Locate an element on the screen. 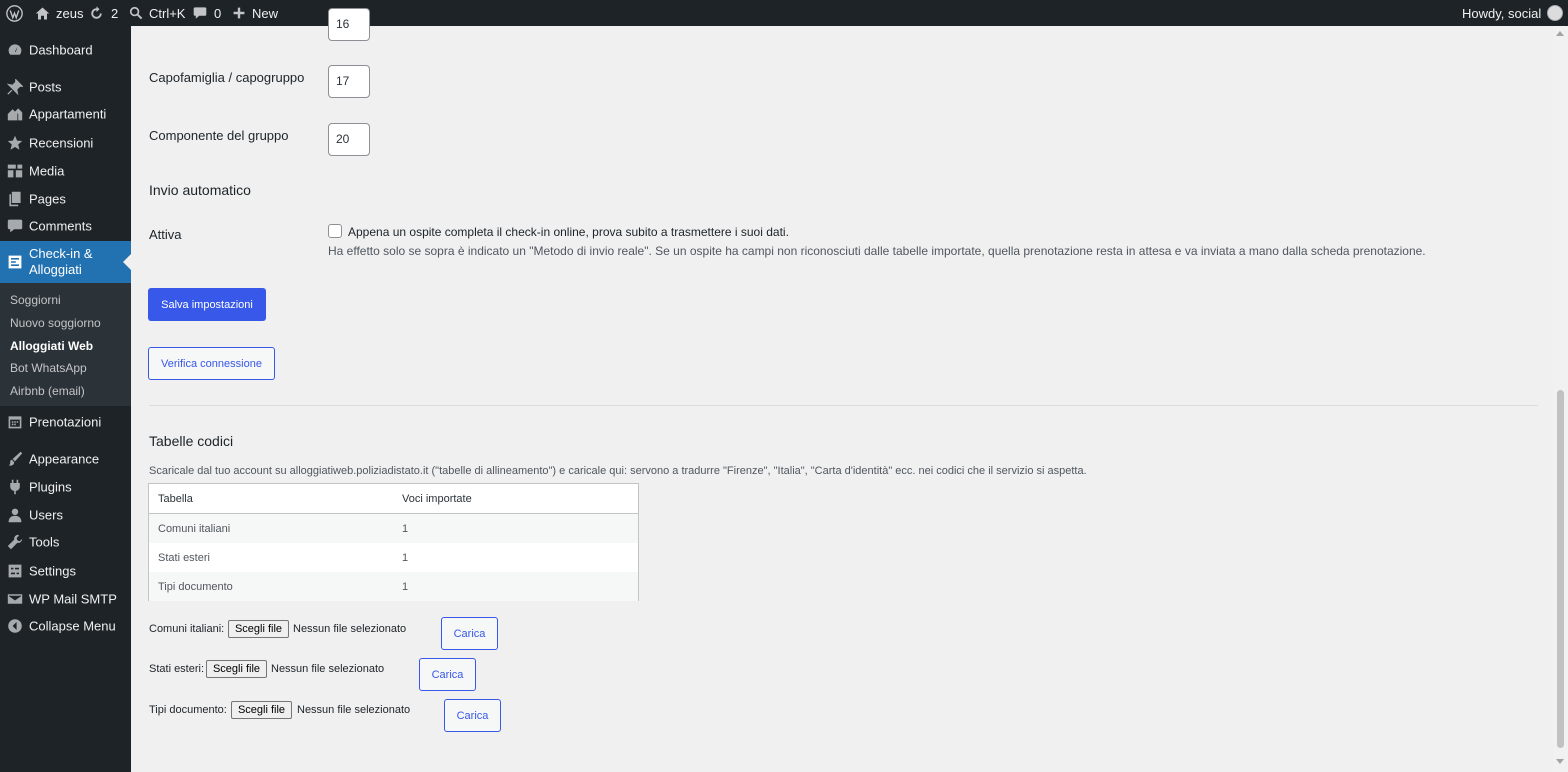 Image resolution: width=1568 pixels, height=772 pixels. menu-item-users: Users is located at coordinates (65, 515).